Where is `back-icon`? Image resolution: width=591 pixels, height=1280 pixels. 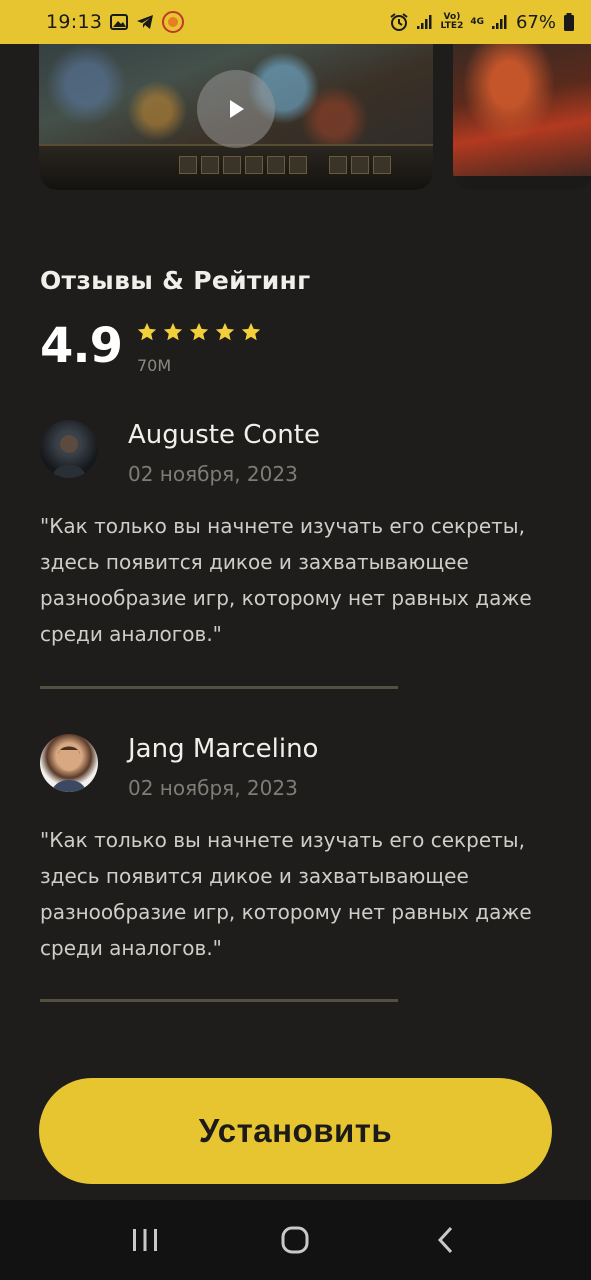 back-icon is located at coordinates (444, 1240).